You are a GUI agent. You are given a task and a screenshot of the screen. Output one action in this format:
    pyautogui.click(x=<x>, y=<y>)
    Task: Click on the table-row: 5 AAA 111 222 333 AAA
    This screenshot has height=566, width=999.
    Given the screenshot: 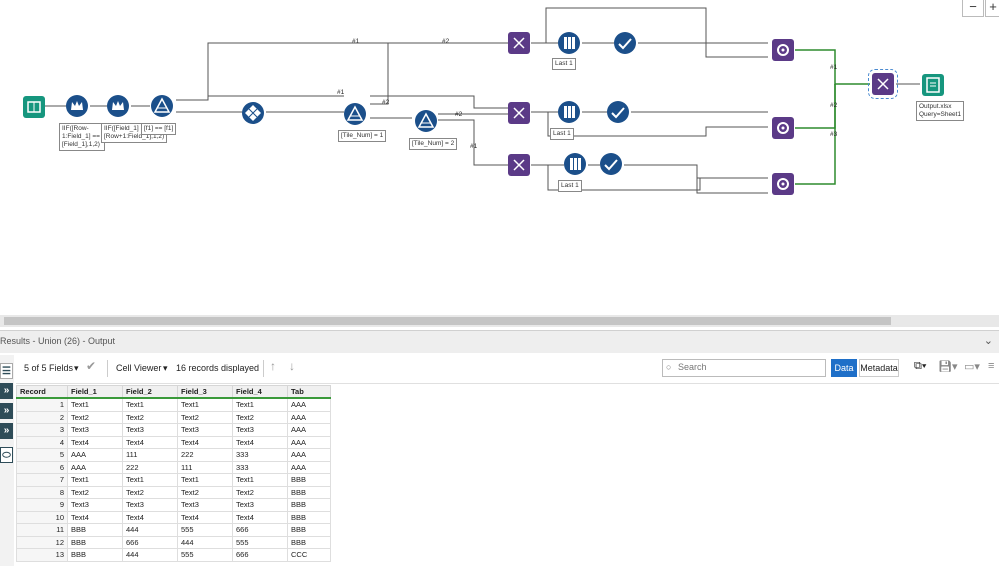 What is the action you would take?
    pyautogui.click(x=173, y=455)
    